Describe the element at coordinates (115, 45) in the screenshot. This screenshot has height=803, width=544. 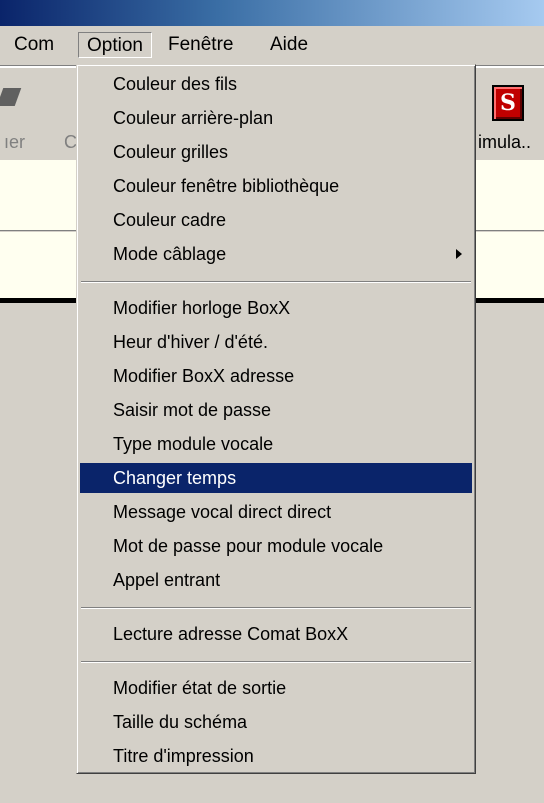
I see `menu-option: Option` at that location.